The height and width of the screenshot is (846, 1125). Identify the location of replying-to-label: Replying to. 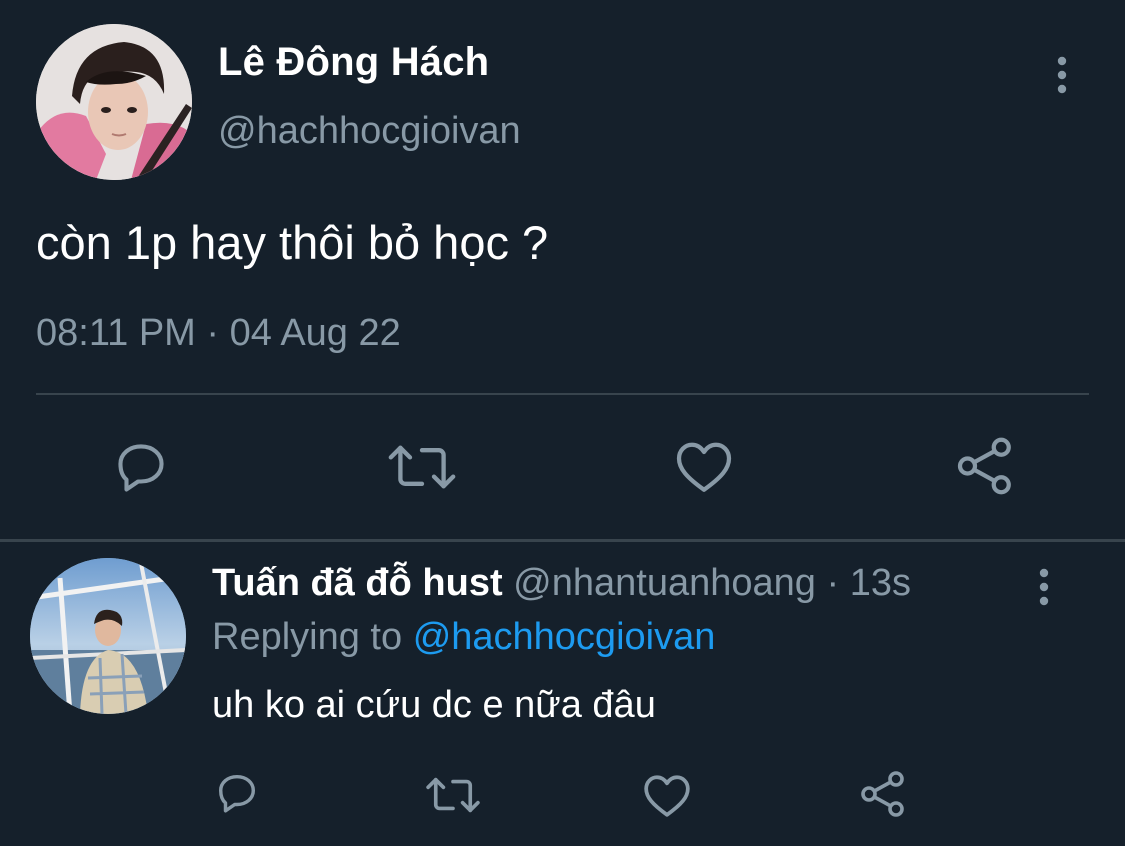
(307, 637).